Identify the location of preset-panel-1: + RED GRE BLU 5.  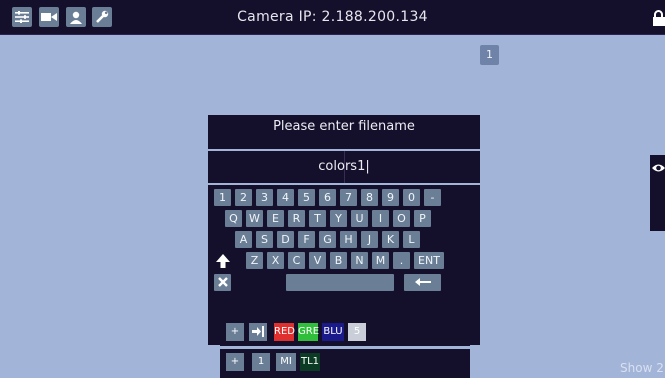
(345, 332).